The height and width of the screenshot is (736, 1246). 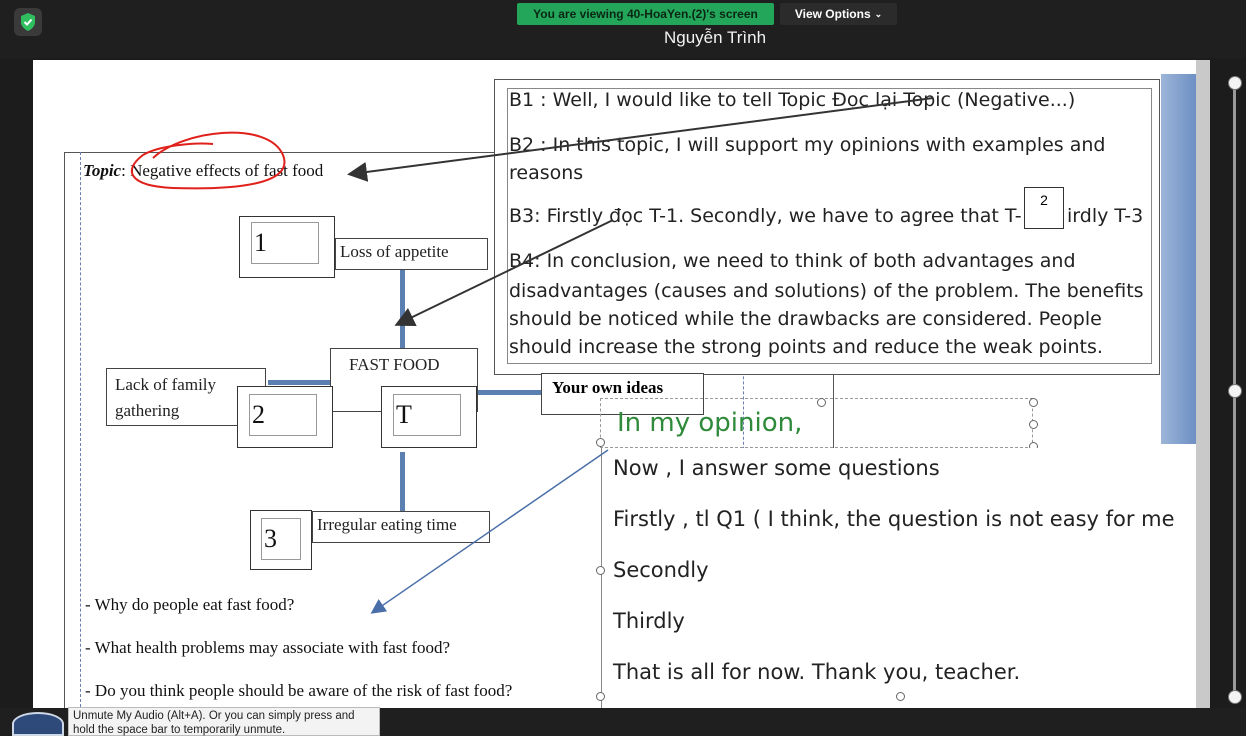 What do you see at coordinates (411, 254) in the screenshot?
I see `item-label-1: Loss of appetite` at bounding box center [411, 254].